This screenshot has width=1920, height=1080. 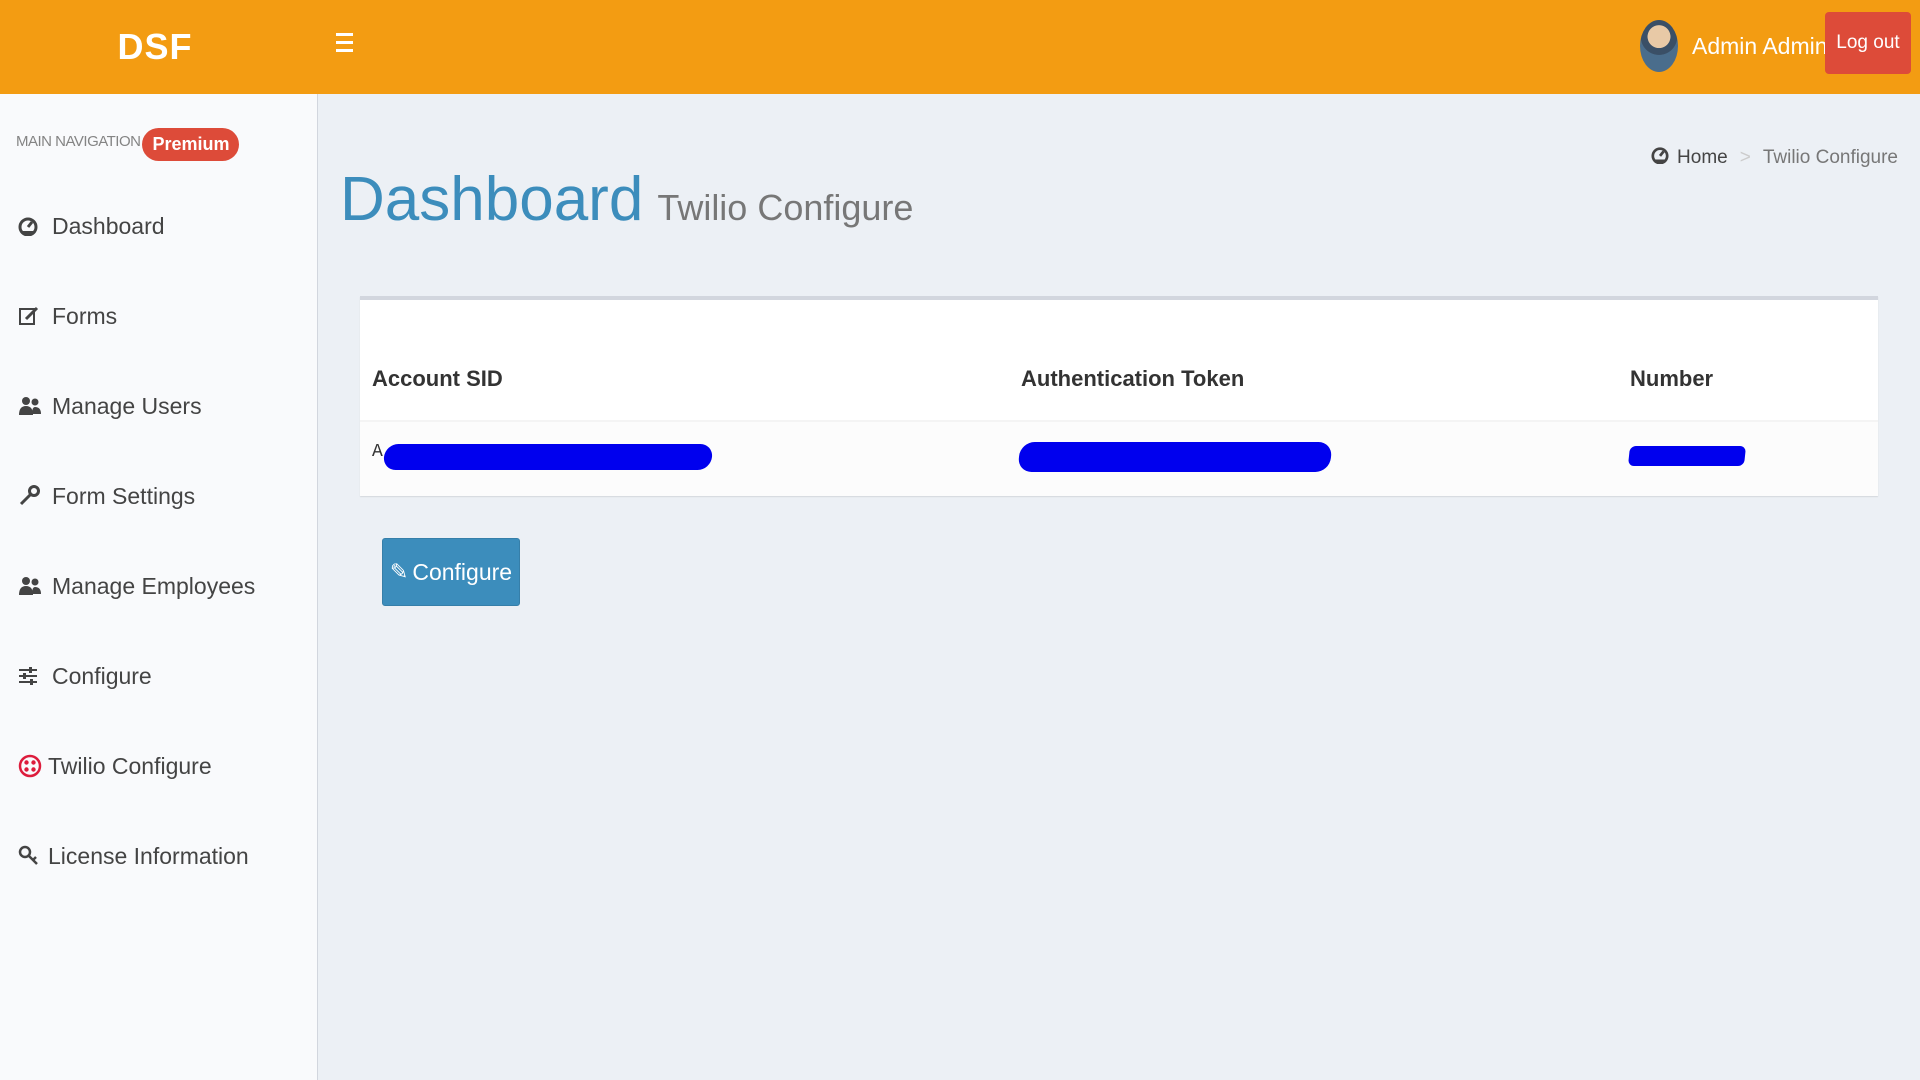 What do you see at coordinates (1133, 378) in the screenshot?
I see `column-header-auth-token: Authentication Token` at bounding box center [1133, 378].